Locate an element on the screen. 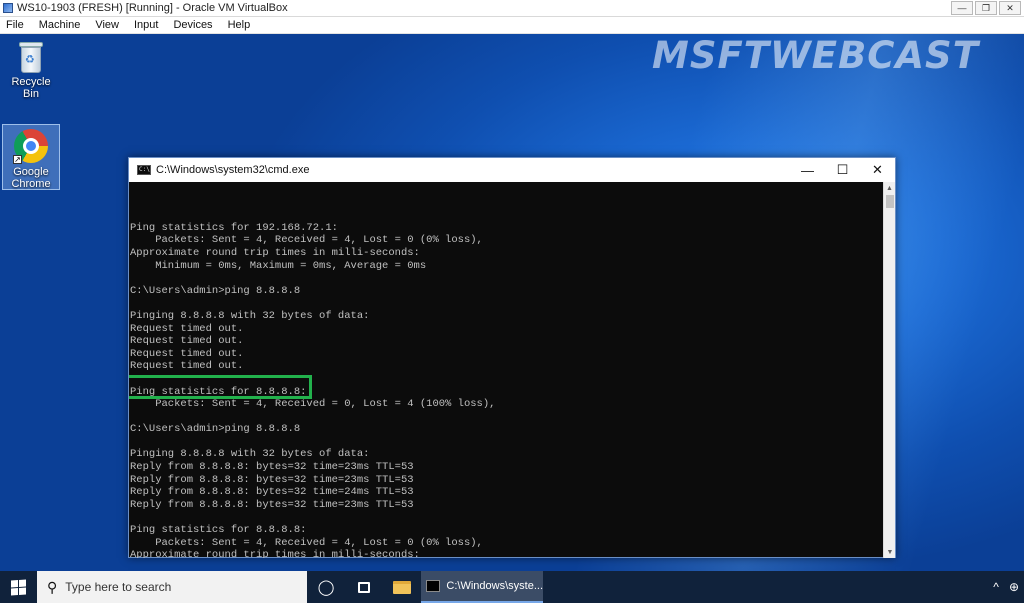  cmd-scrollbar: ▲ ▼ is located at coordinates (889, 370).